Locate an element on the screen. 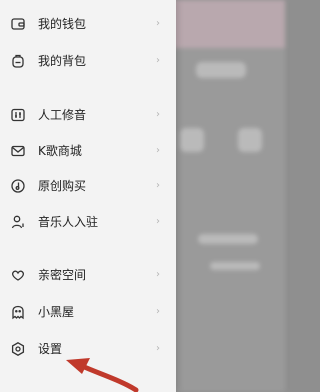 Image resolution: width=320 pixels, height=392 pixels. menu-item-blacklist: 小黑屋 › is located at coordinates (88, 312).